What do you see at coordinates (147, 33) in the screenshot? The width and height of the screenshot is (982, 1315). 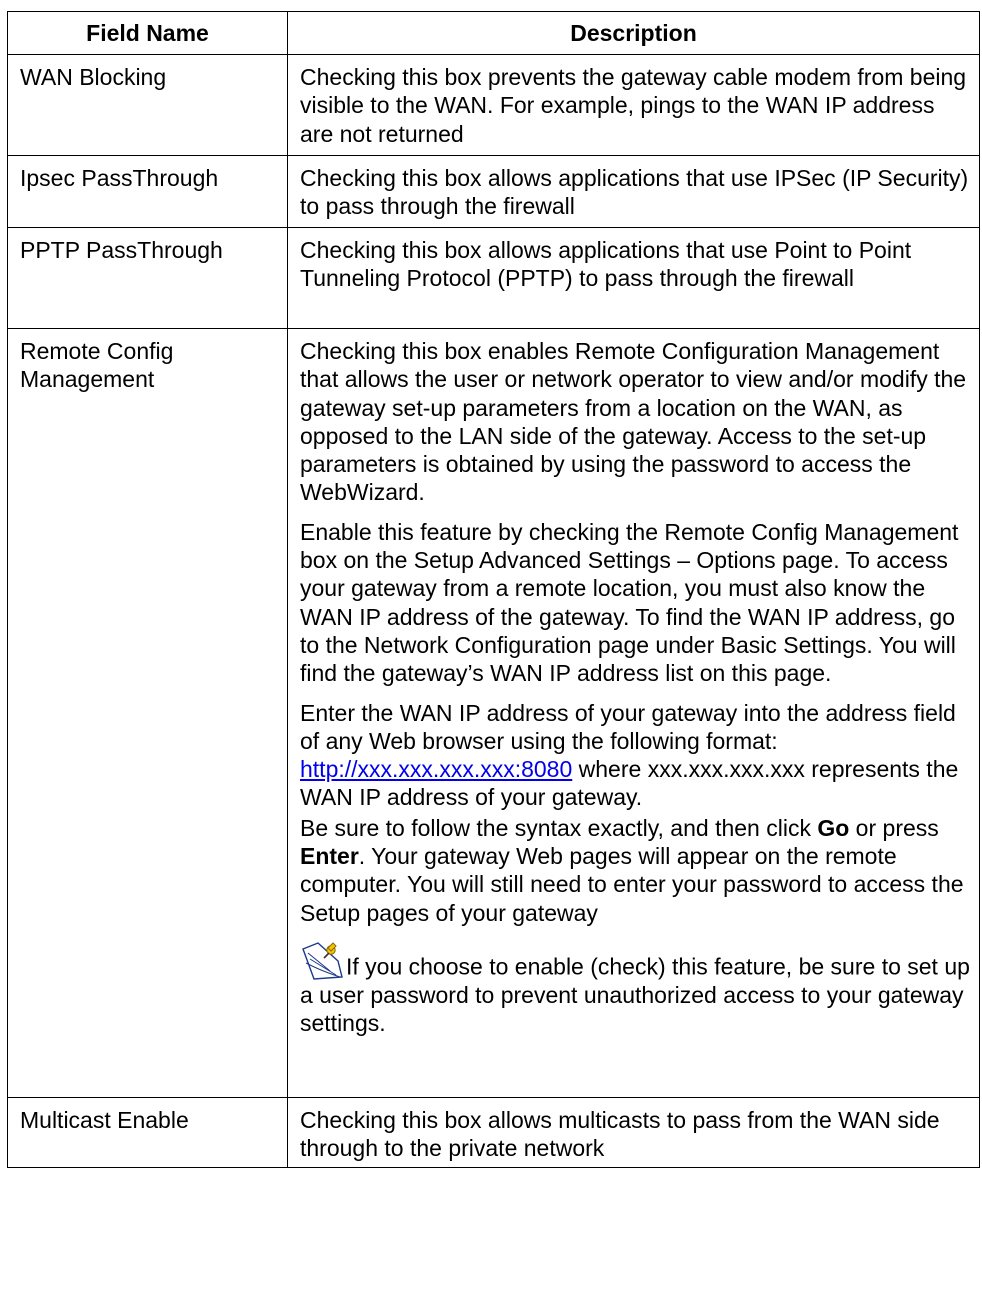 I see `field-name-header: Field Name` at bounding box center [147, 33].